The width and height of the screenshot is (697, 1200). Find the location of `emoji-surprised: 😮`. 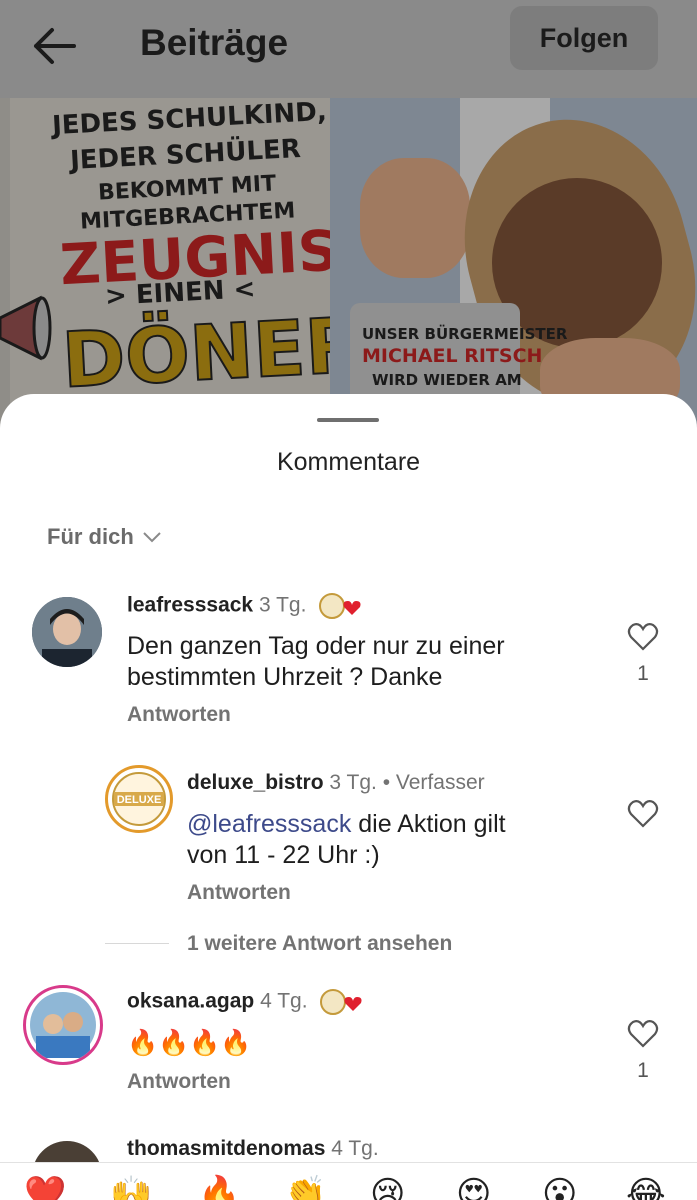

emoji-surprised: 😮 is located at coordinates (559, 1188).